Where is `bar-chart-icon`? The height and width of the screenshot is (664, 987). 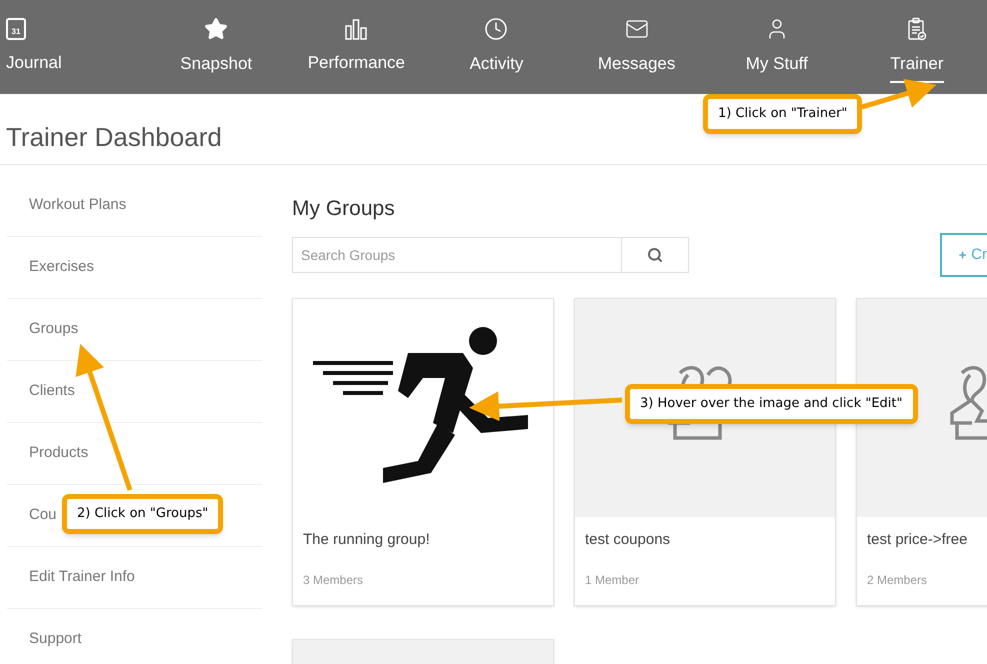 bar-chart-icon is located at coordinates (356, 29).